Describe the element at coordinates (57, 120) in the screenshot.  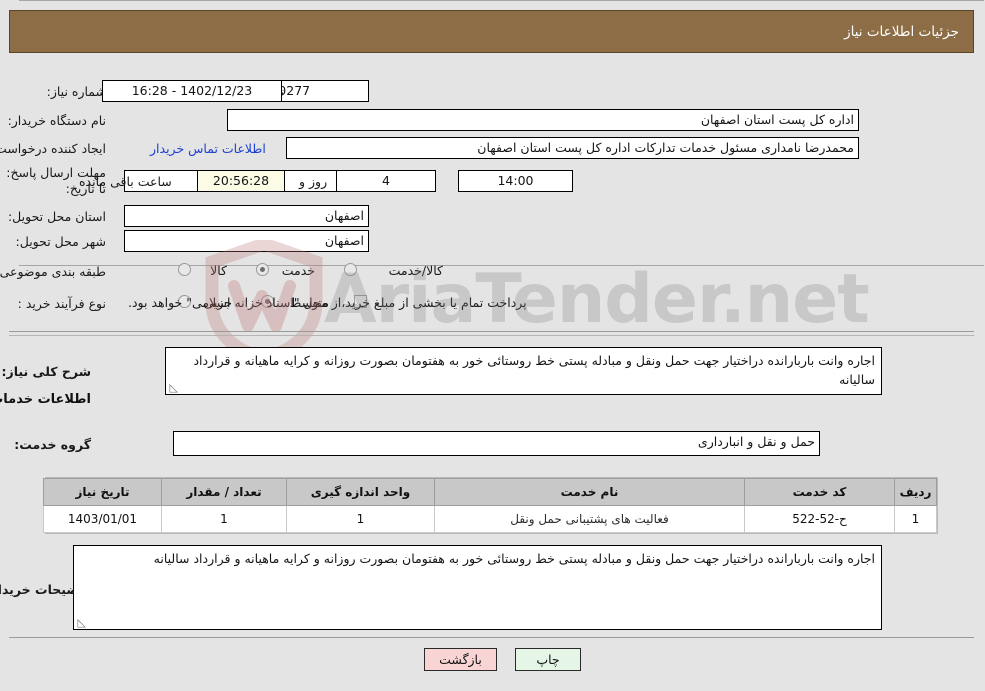
I see `buyer-org-label: نام دستگاه خریدار:` at that location.